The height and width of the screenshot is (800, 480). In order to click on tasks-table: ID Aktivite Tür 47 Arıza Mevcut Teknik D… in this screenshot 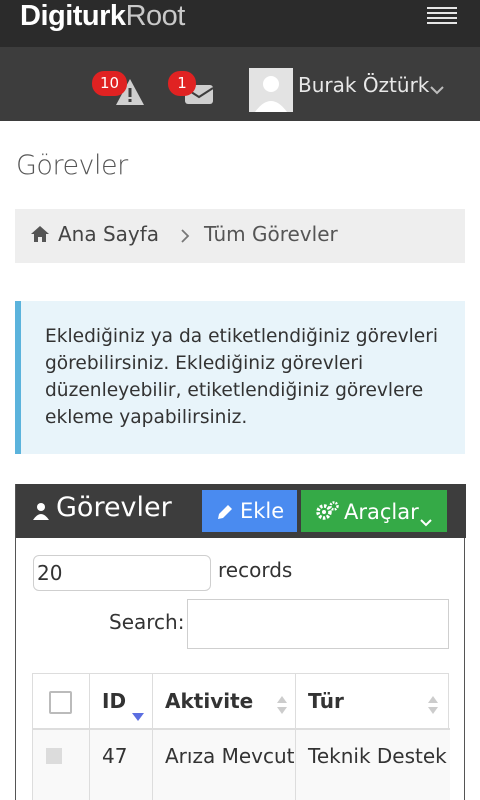, I will do `click(241, 736)`.